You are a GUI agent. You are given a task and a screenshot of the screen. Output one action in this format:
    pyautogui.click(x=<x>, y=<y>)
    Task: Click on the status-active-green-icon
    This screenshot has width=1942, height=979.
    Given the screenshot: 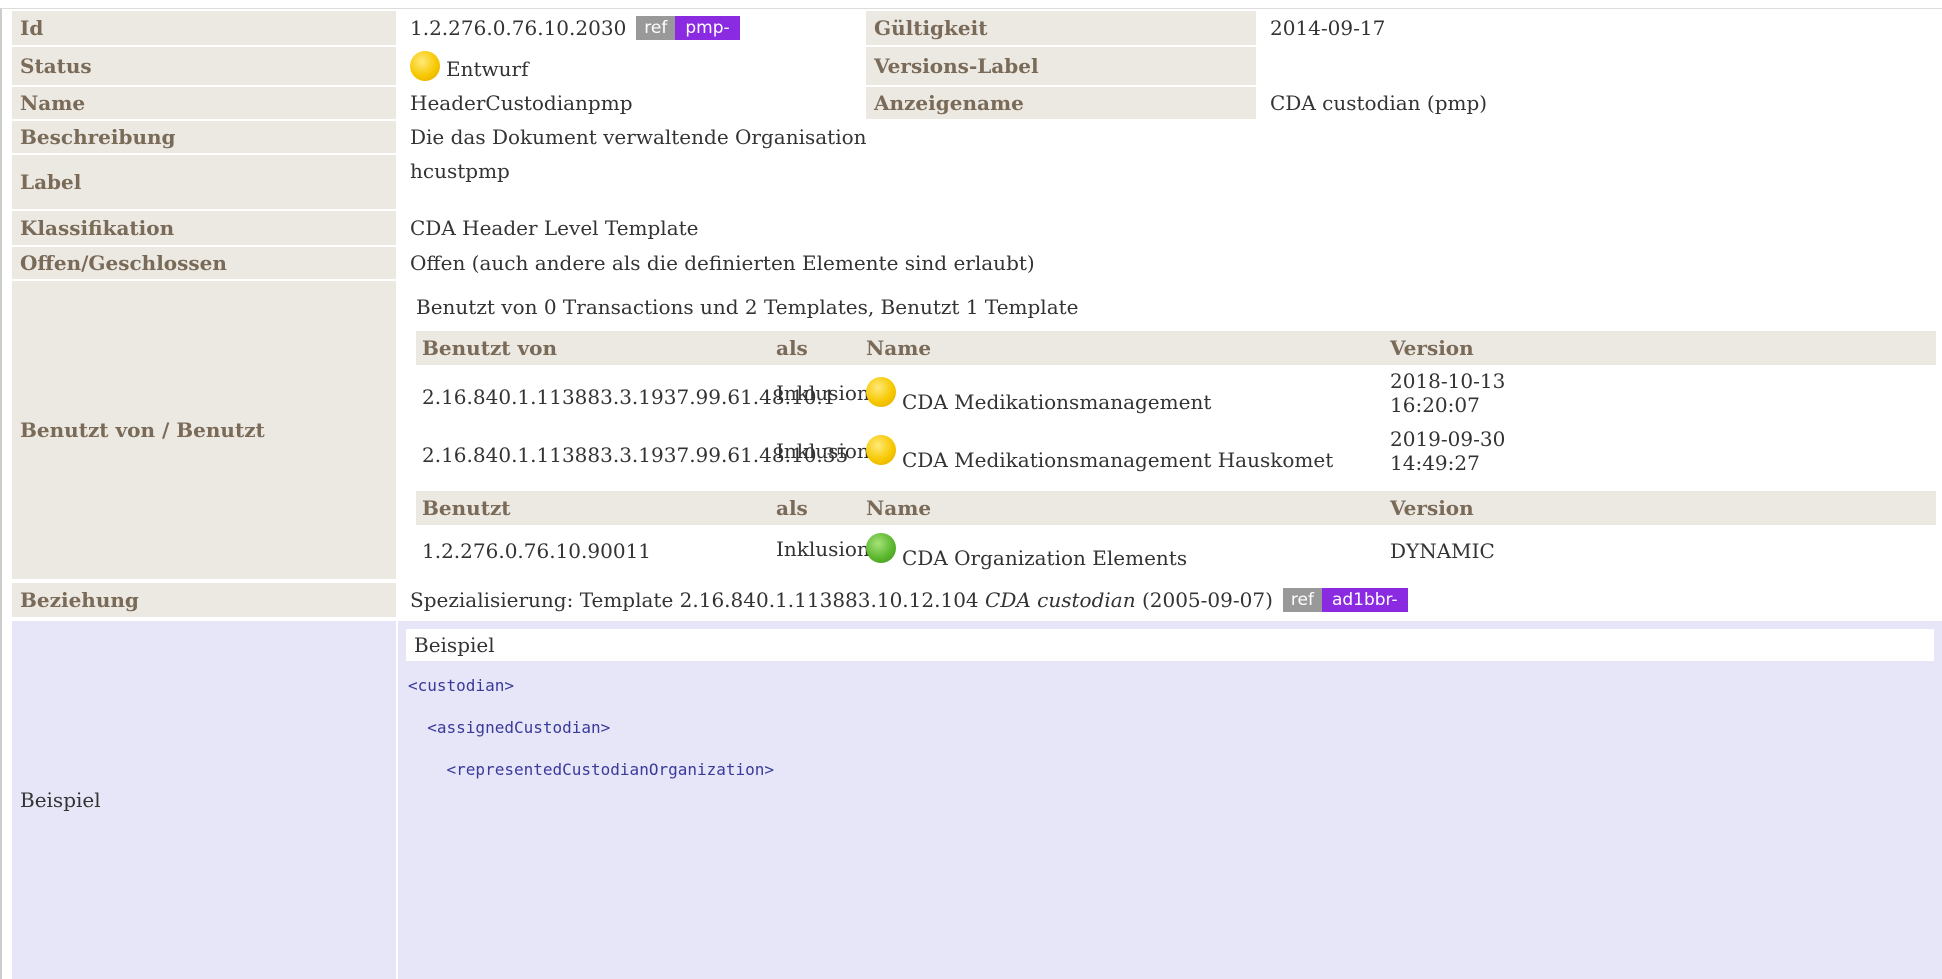 What is the action you would take?
    pyautogui.click(x=881, y=548)
    